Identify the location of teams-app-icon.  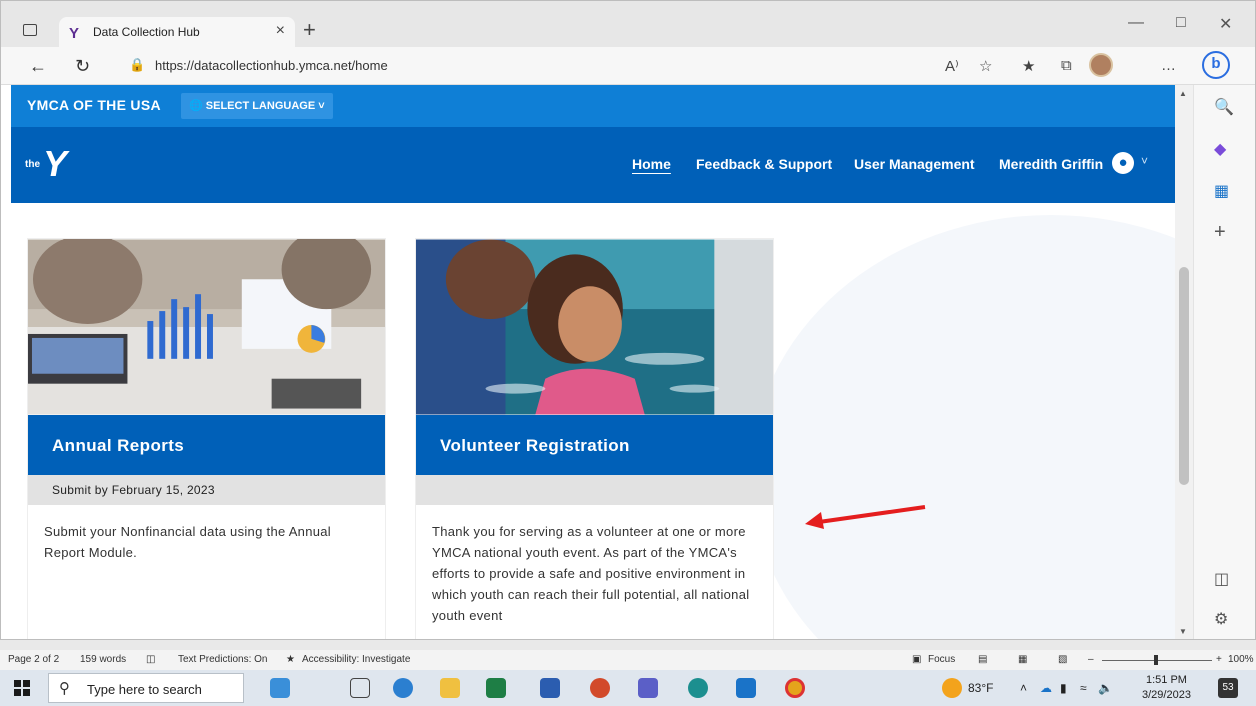
(648, 688).